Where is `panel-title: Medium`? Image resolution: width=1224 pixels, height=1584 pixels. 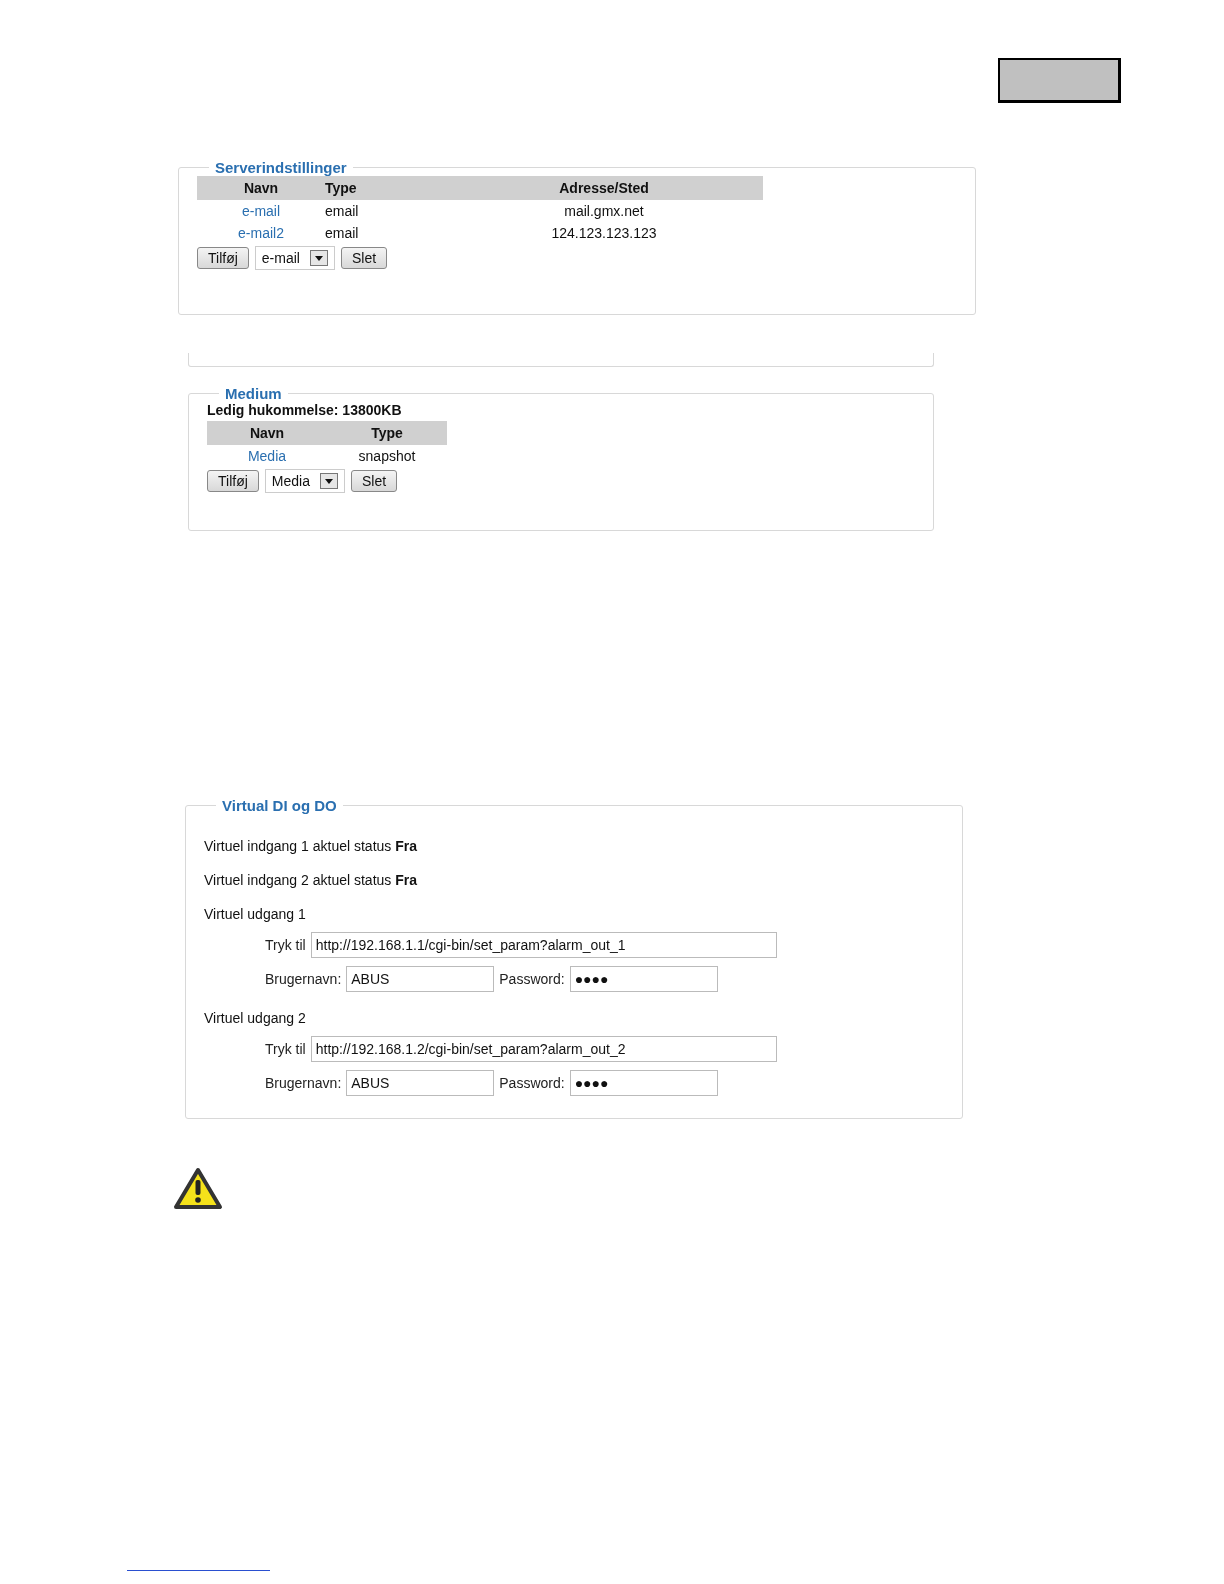
panel-title: Medium is located at coordinates (253, 393).